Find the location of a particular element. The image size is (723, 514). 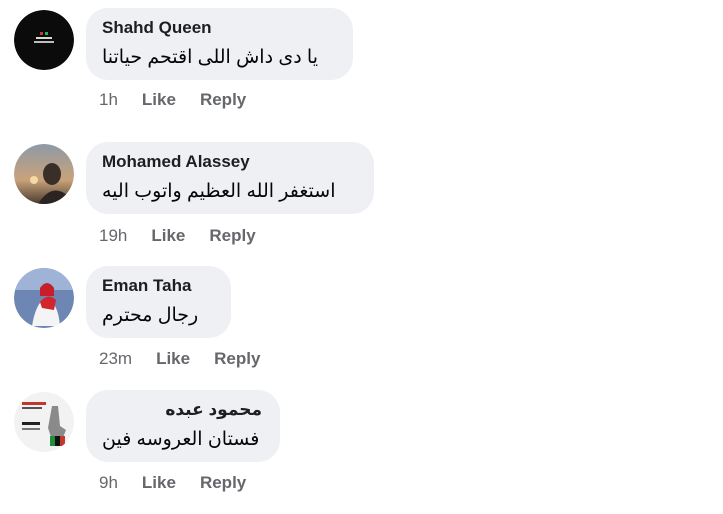

comment-bubble: محمود عبده فستان العروسه فين is located at coordinates (183, 426).